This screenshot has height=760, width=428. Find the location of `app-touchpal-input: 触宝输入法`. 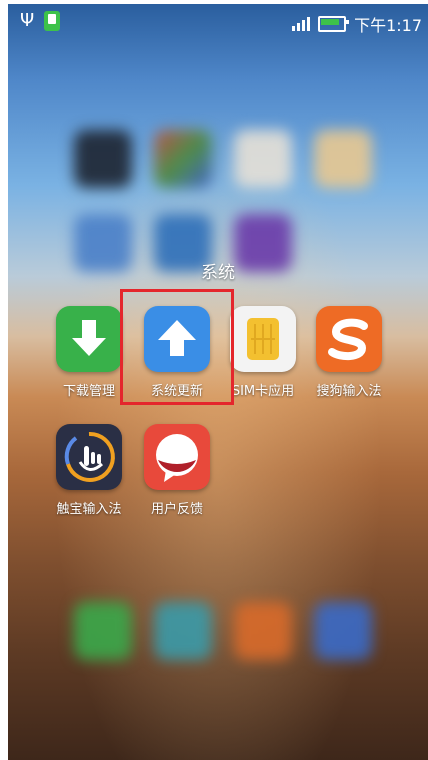

app-touchpal-input: 触宝输入法 is located at coordinates (89, 470).